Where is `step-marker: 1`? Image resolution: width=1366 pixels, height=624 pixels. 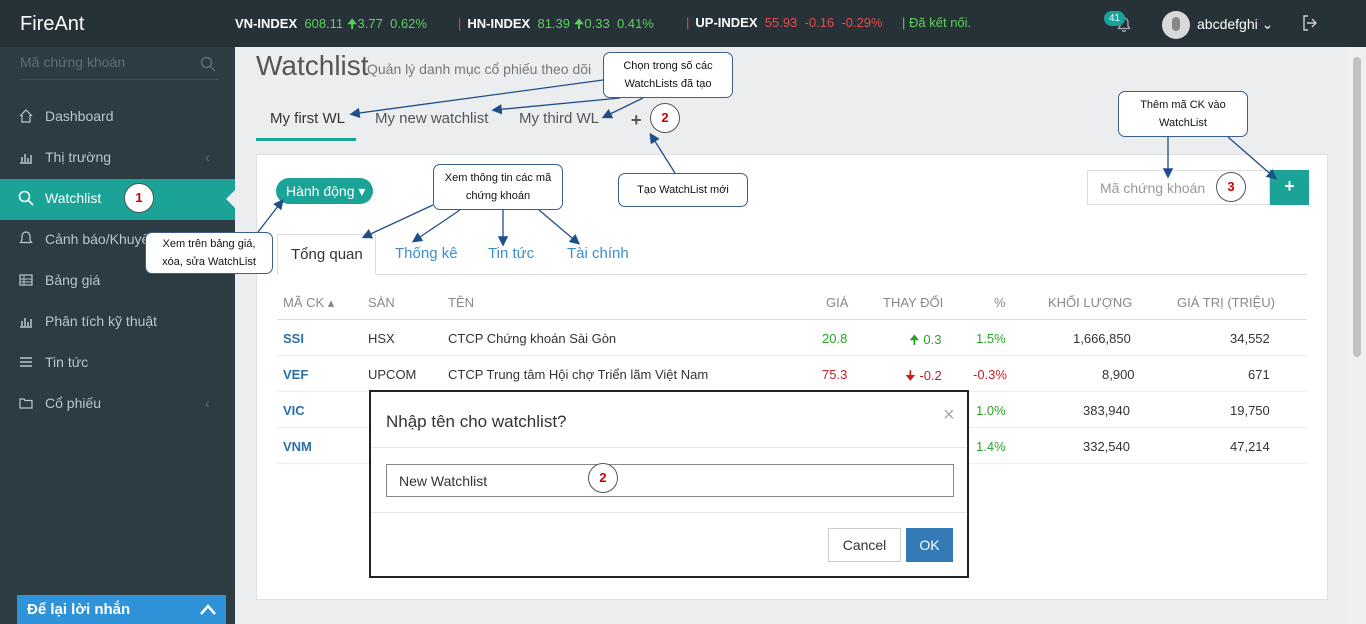
step-marker: 1 is located at coordinates (139, 198).